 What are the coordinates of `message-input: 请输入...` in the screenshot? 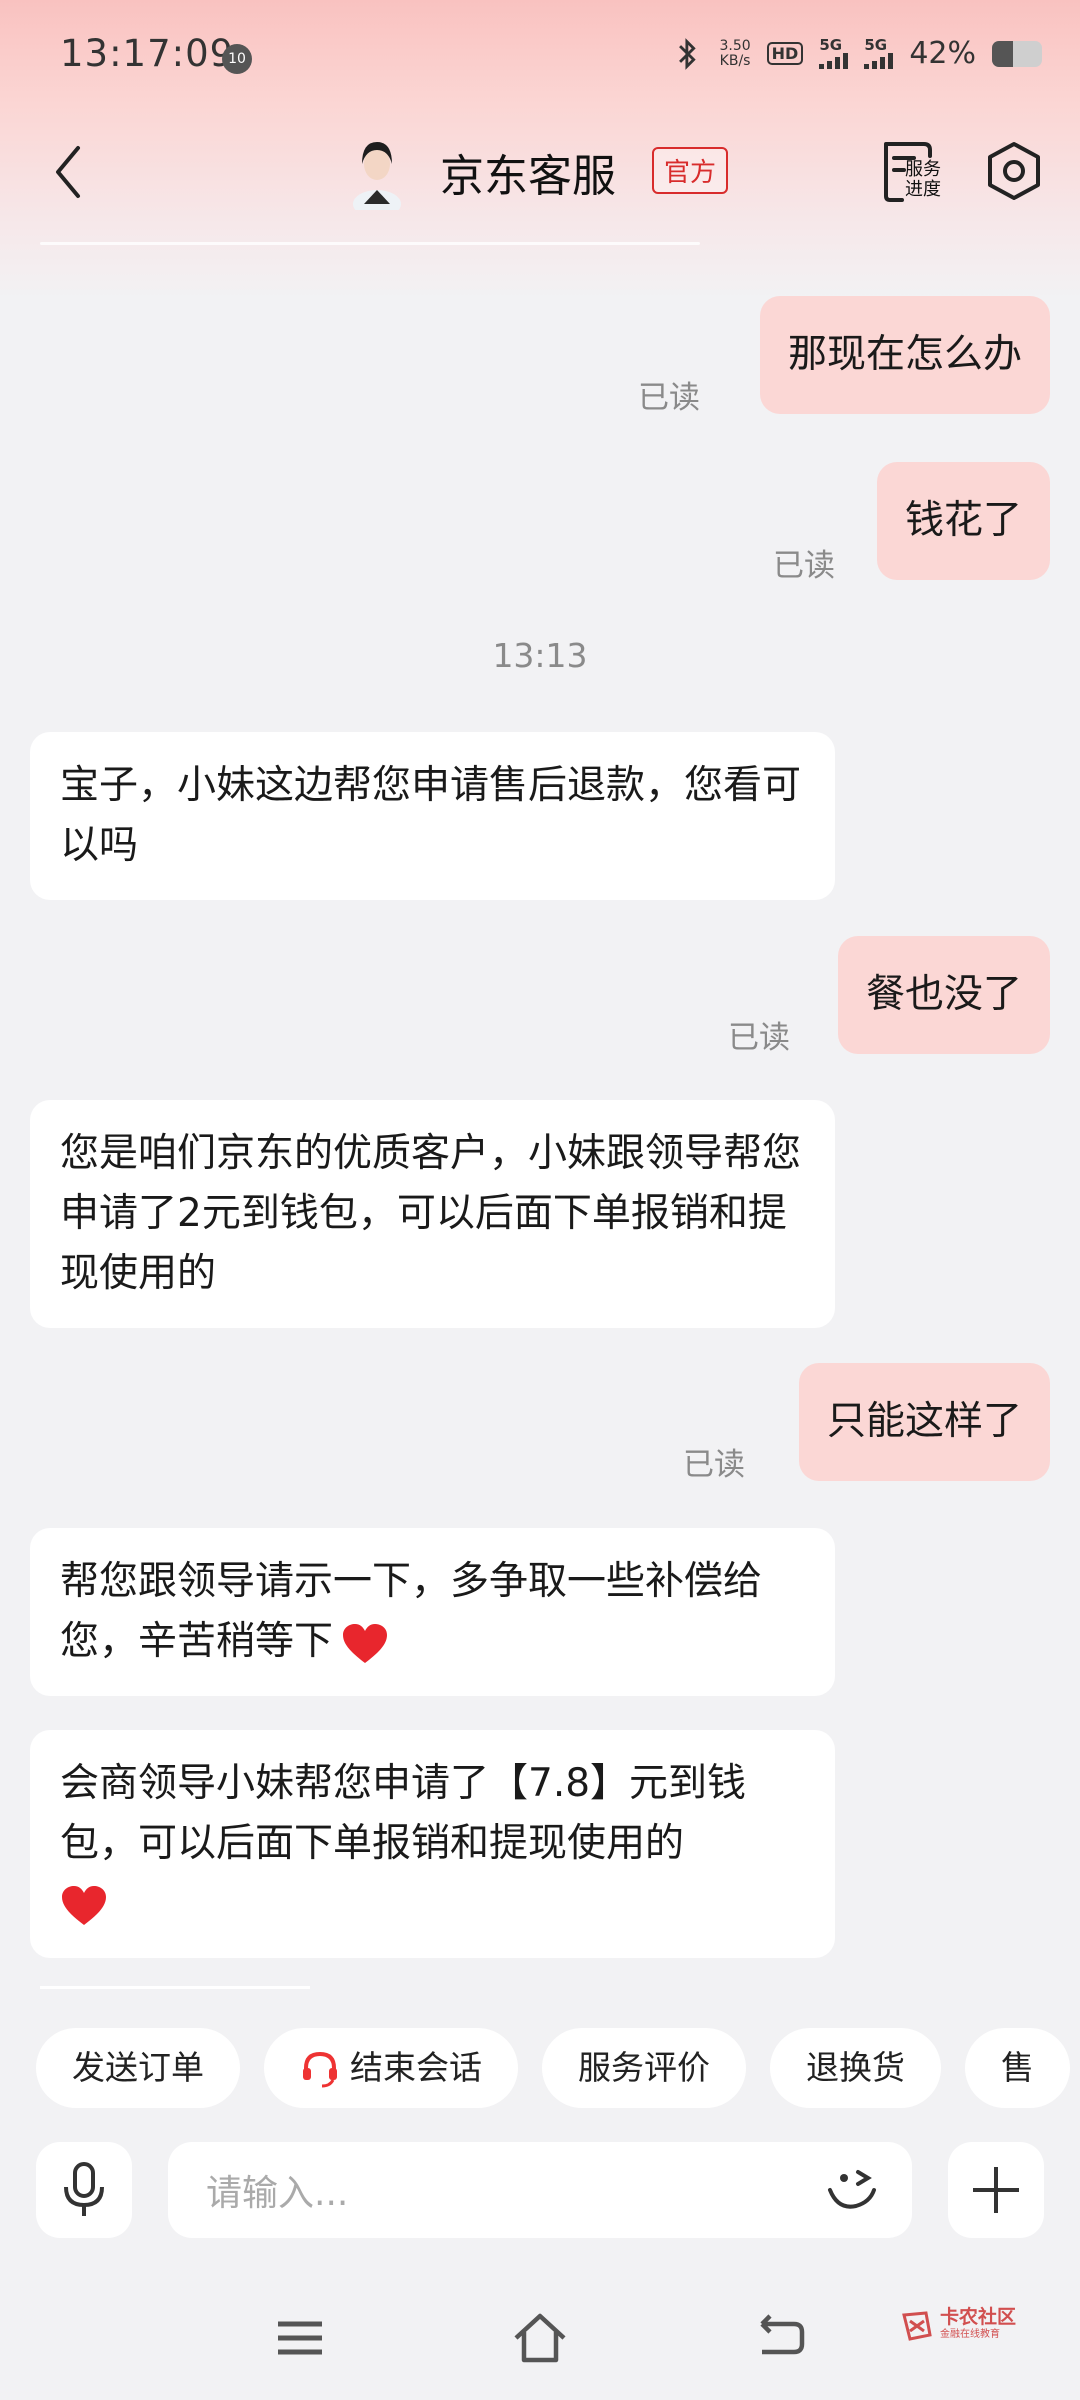 It's located at (540, 2190).